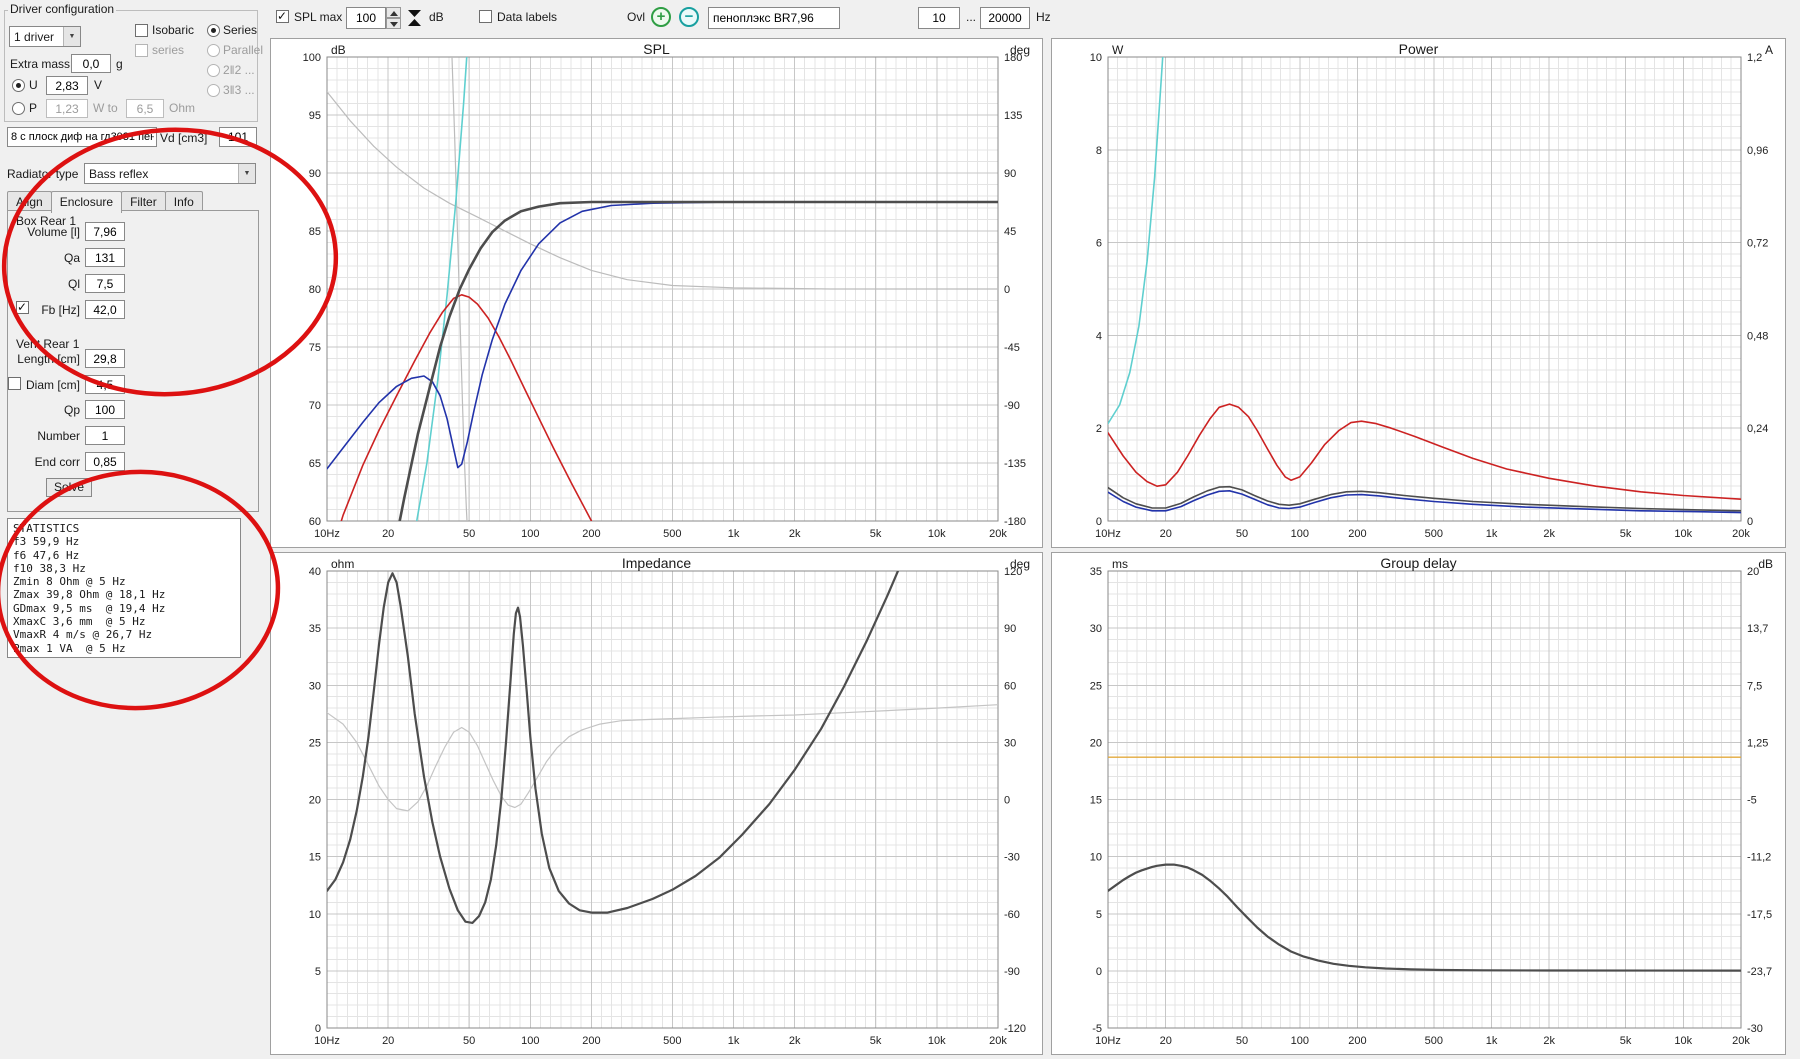 The width and height of the screenshot is (1800, 1059). I want to click on diam-field, so click(105, 384).